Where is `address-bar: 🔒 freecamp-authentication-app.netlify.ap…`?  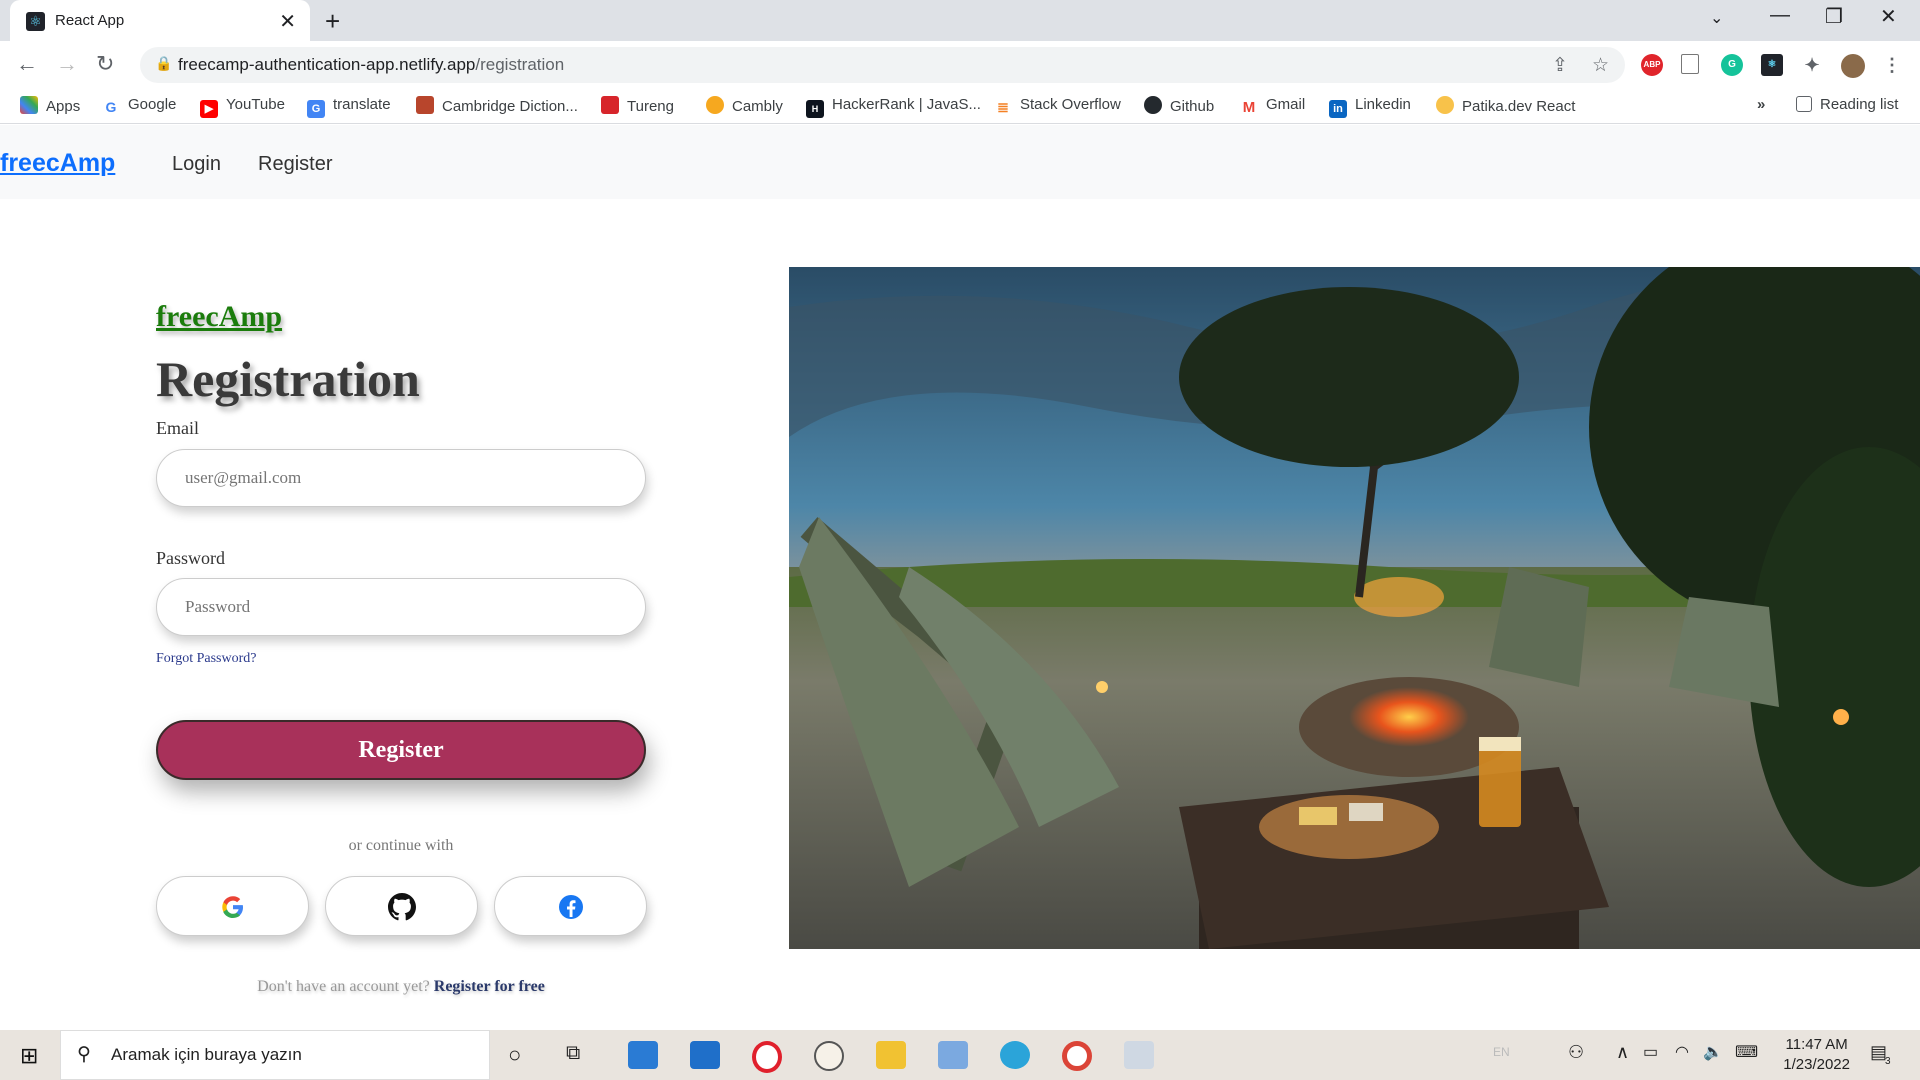
address-bar: 🔒 freecamp-authentication-app.netlify.ap… is located at coordinates (882, 65).